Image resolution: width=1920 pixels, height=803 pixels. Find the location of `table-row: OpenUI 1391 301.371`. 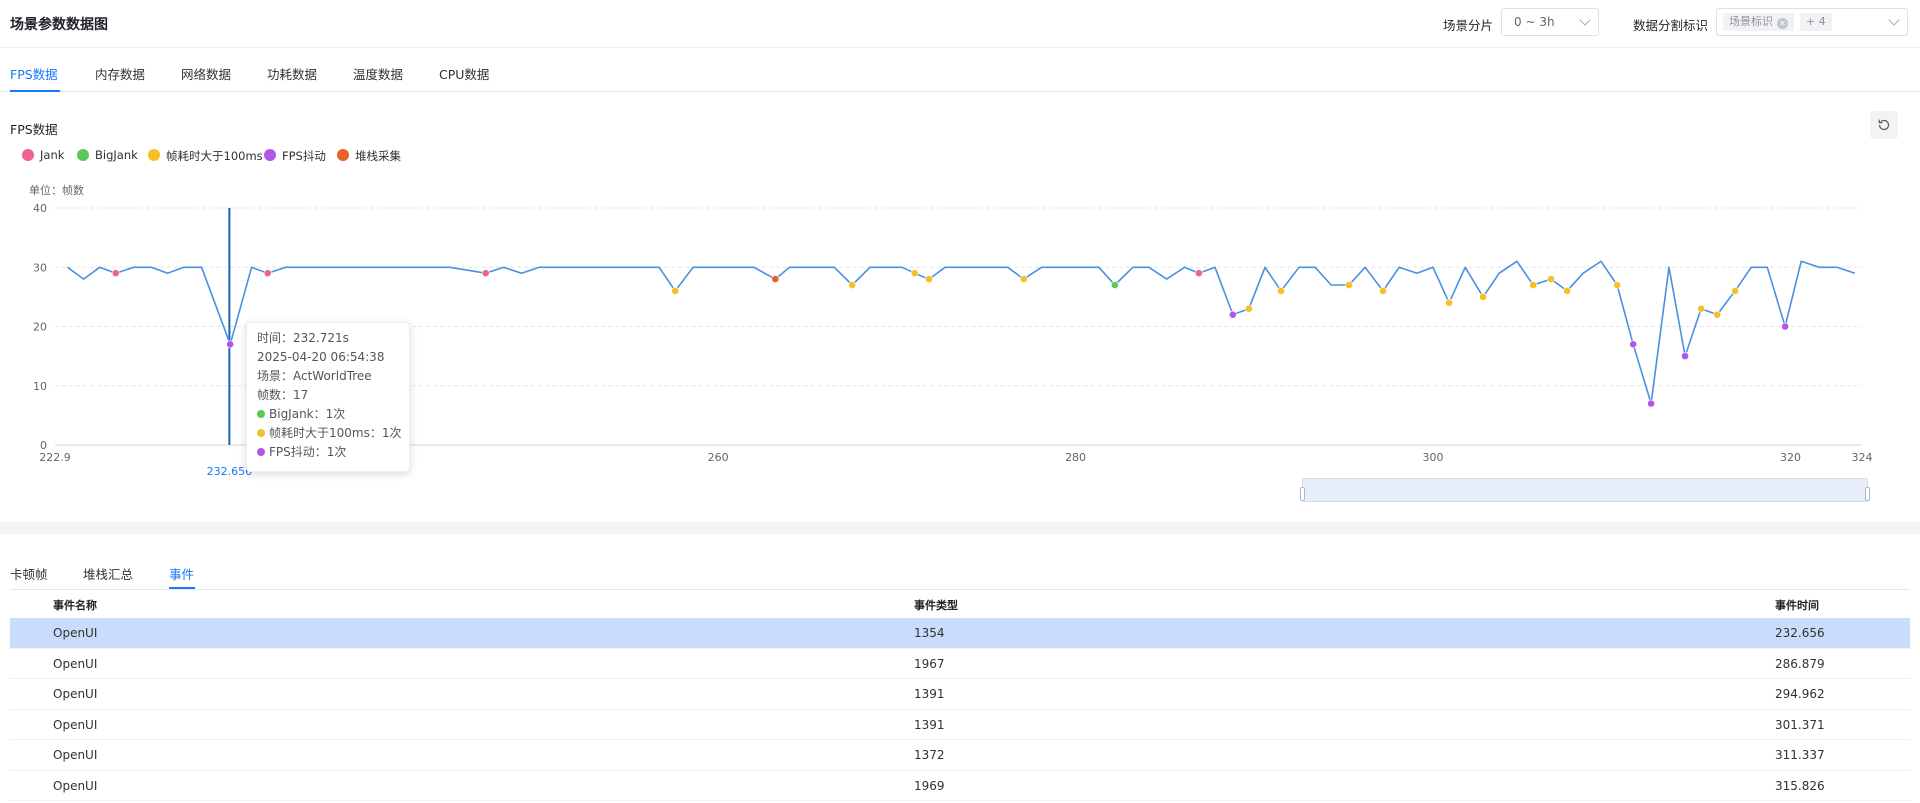

table-row: OpenUI 1391 301.371 is located at coordinates (960, 725).